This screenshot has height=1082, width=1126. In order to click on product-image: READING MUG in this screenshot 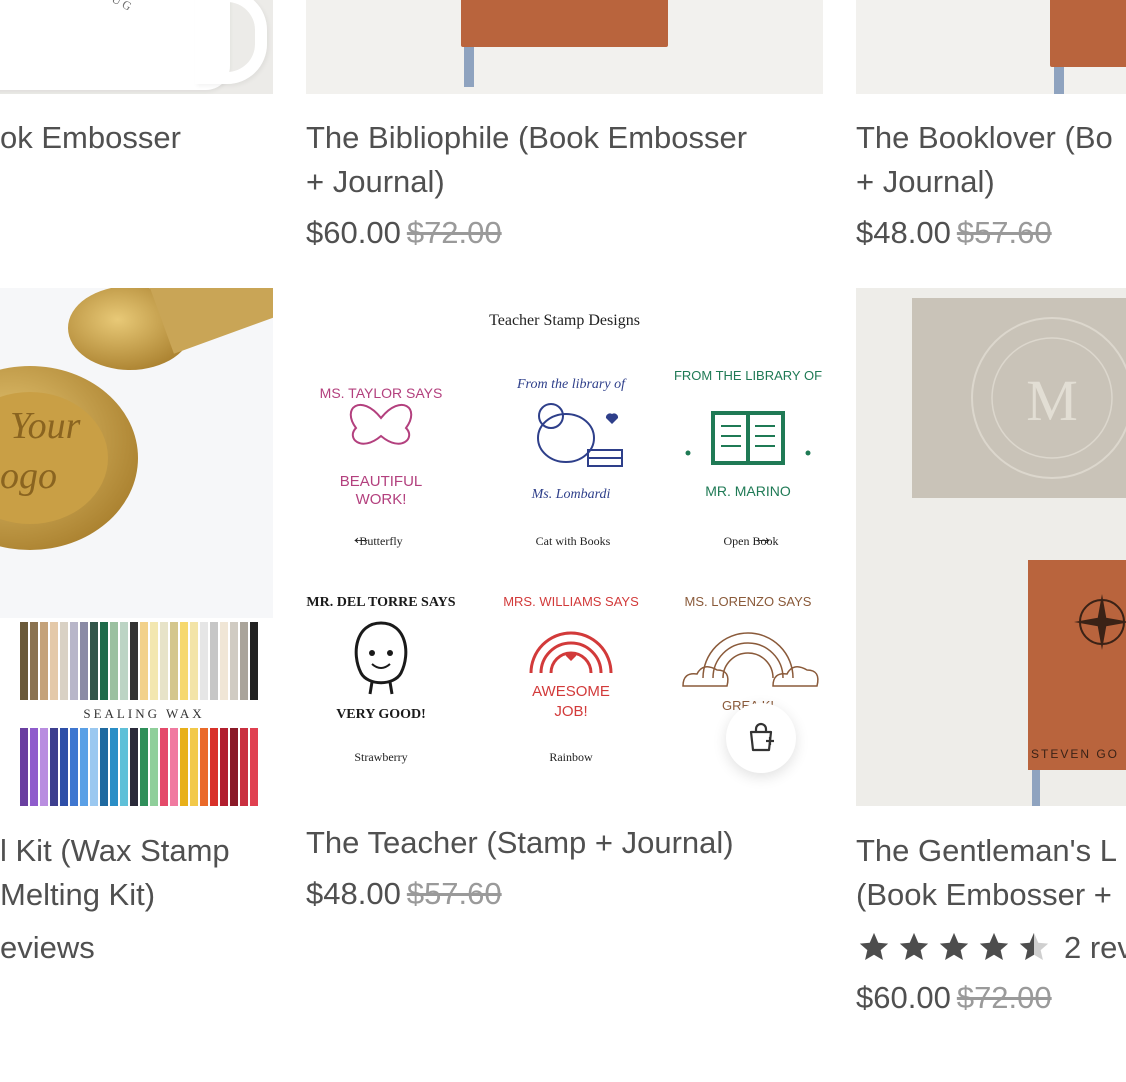, I will do `click(136, 47)`.